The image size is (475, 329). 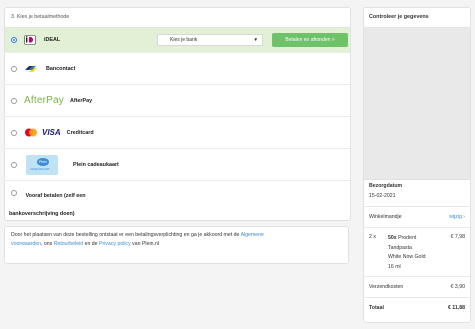 What do you see at coordinates (417, 18) in the screenshot?
I see `summary-title: Controleer je gegevens` at bounding box center [417, 18].